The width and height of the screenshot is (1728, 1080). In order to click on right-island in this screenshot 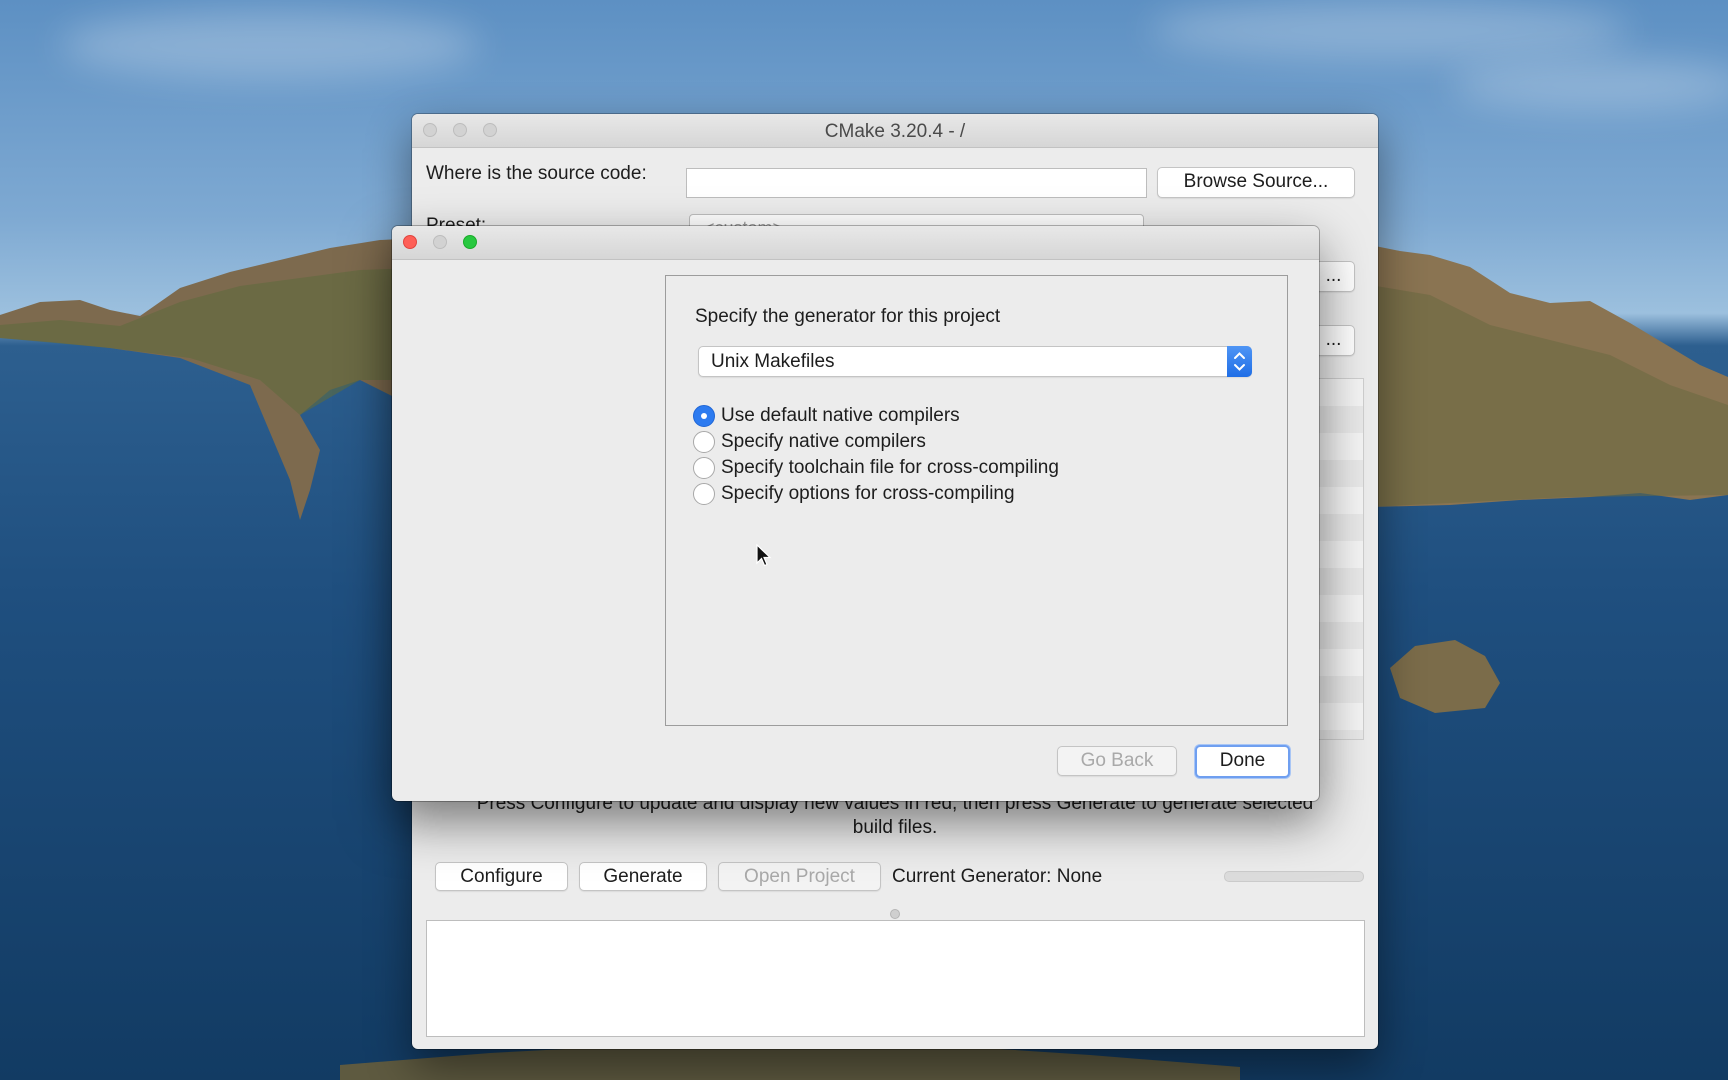, I will do `click(1549, 376)`.